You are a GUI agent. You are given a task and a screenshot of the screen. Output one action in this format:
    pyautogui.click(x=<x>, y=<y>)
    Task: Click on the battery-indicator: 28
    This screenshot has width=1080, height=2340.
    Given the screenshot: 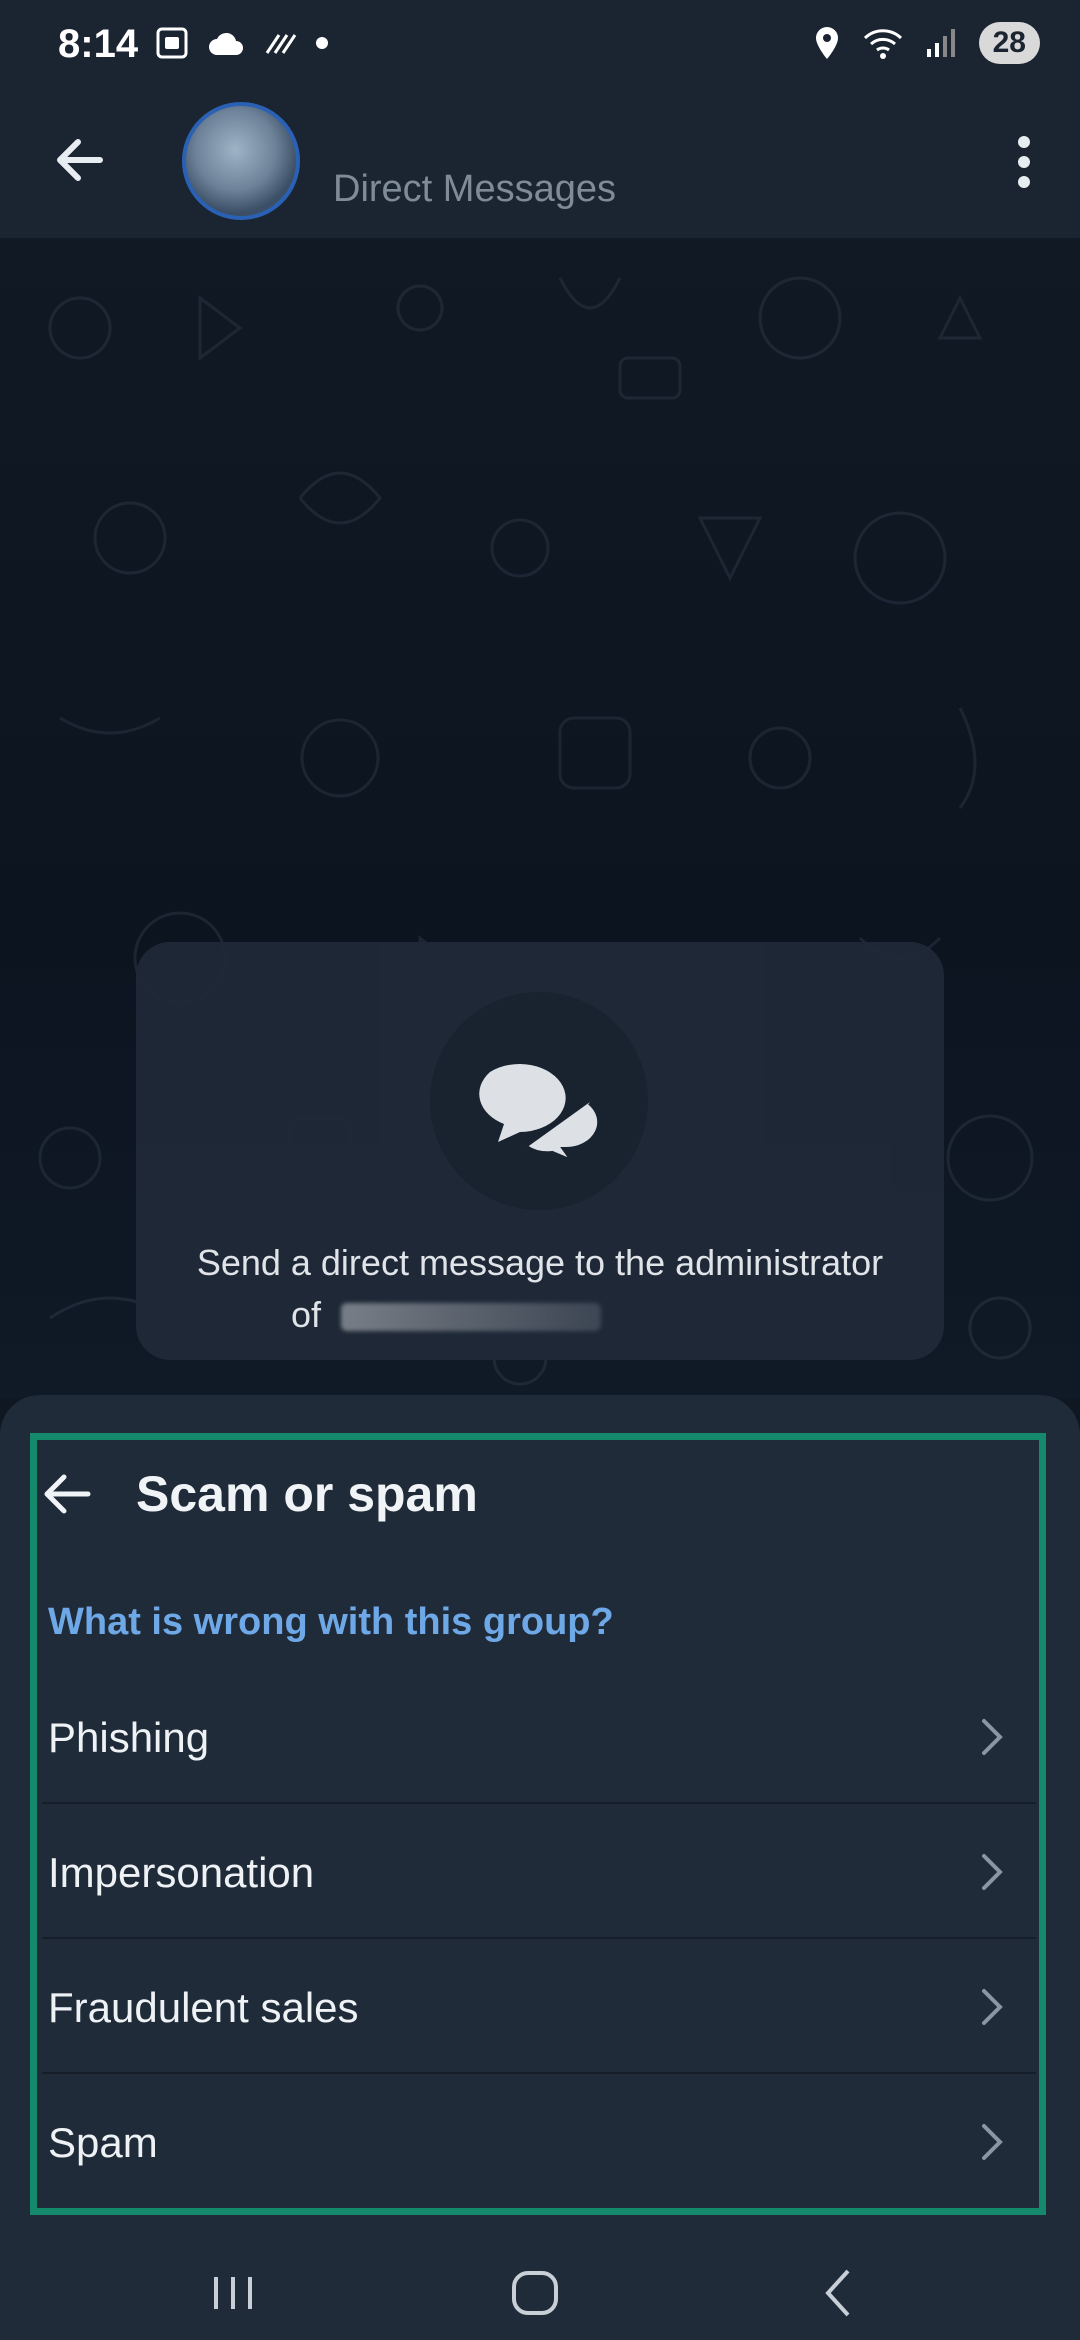 What is the action you would take?
    pyautogui.click(x=1009, y=43)
    